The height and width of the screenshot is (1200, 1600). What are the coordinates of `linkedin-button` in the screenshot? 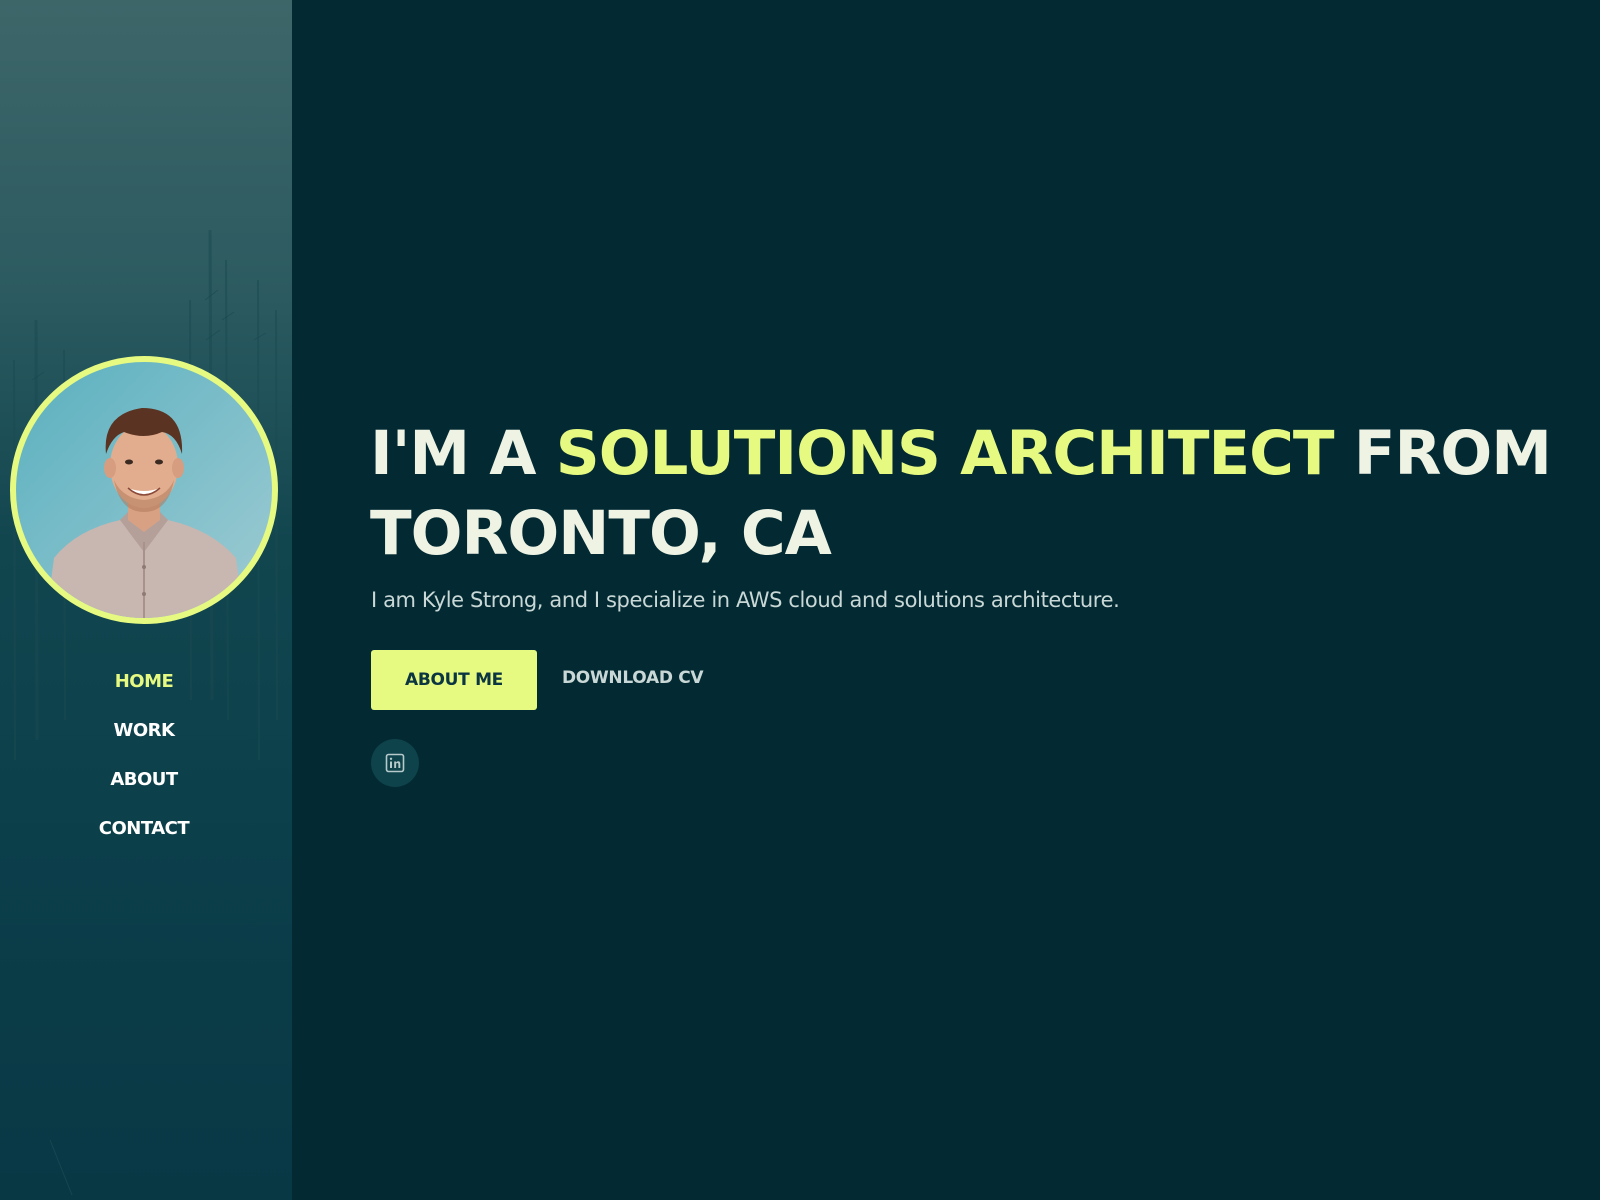 It's located at (395, 763).